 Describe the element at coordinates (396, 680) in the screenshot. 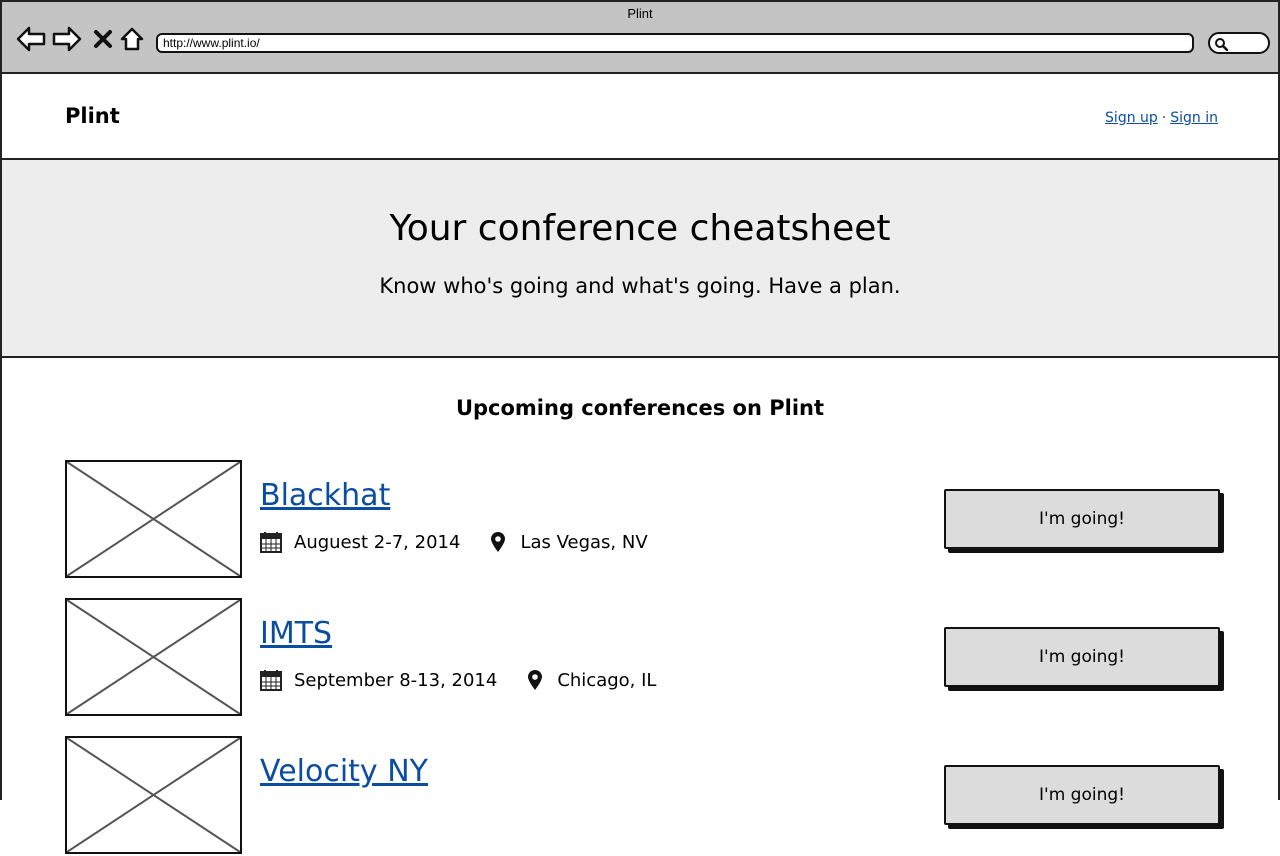

I see `conference-date: September 8-13, 2014` at that location.